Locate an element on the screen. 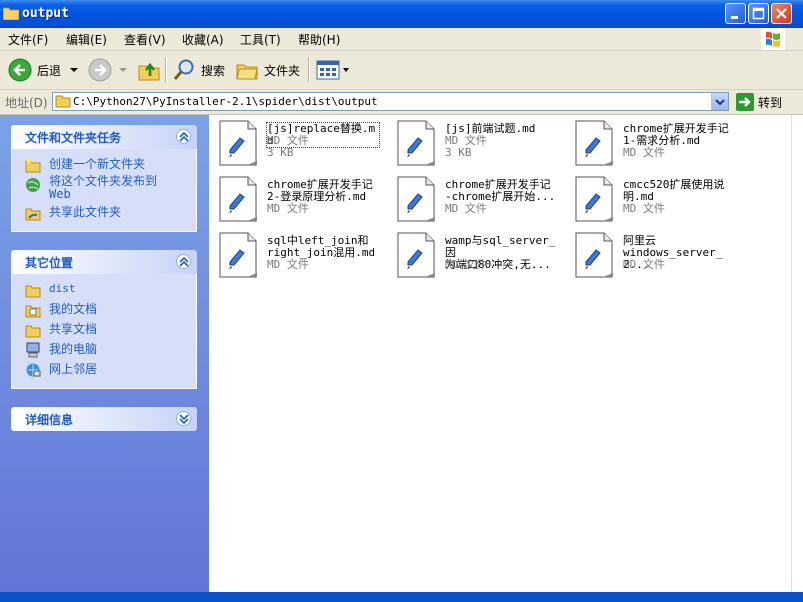 This screenshot has width=803, height=602. menu-view: 查看(V) is located at coordinates (145, 39).